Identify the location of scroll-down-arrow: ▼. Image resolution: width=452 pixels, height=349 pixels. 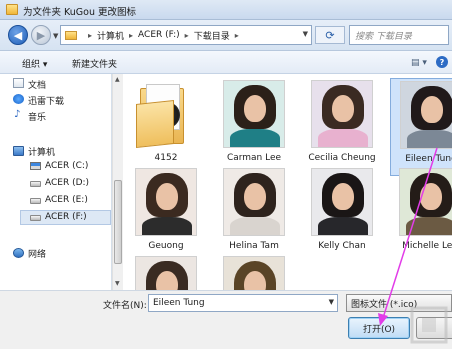
(117, 283).